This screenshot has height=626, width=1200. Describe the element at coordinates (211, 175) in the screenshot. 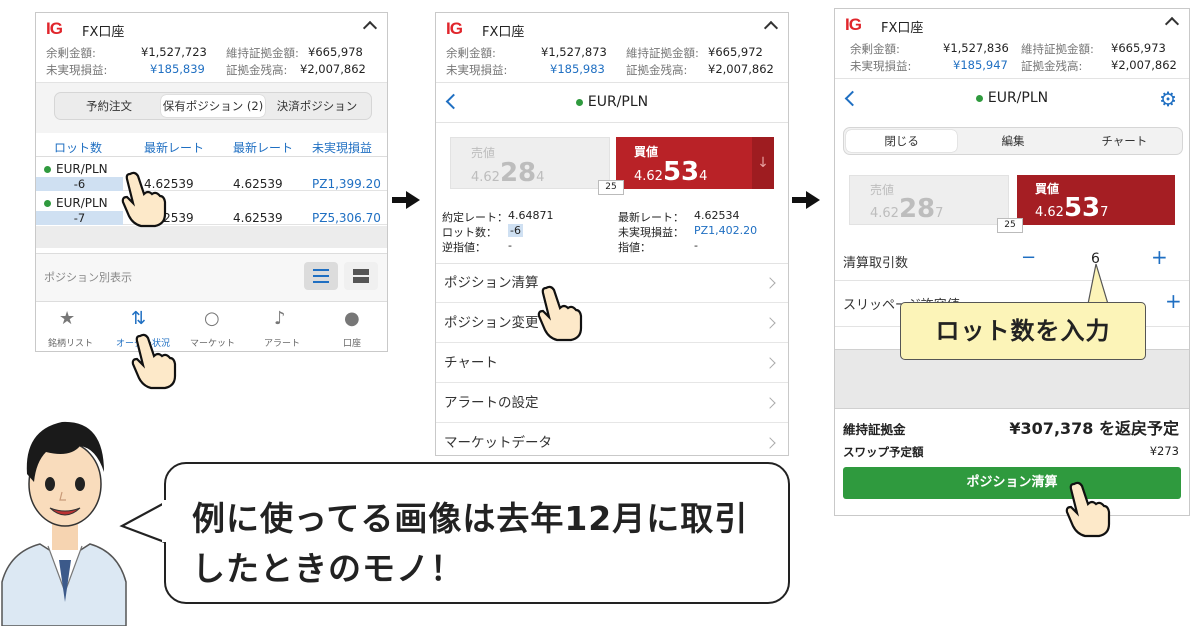

I see `position-row: EUR/PLN -6 4.62539 4.62539 PZ1,399.20` at that location.